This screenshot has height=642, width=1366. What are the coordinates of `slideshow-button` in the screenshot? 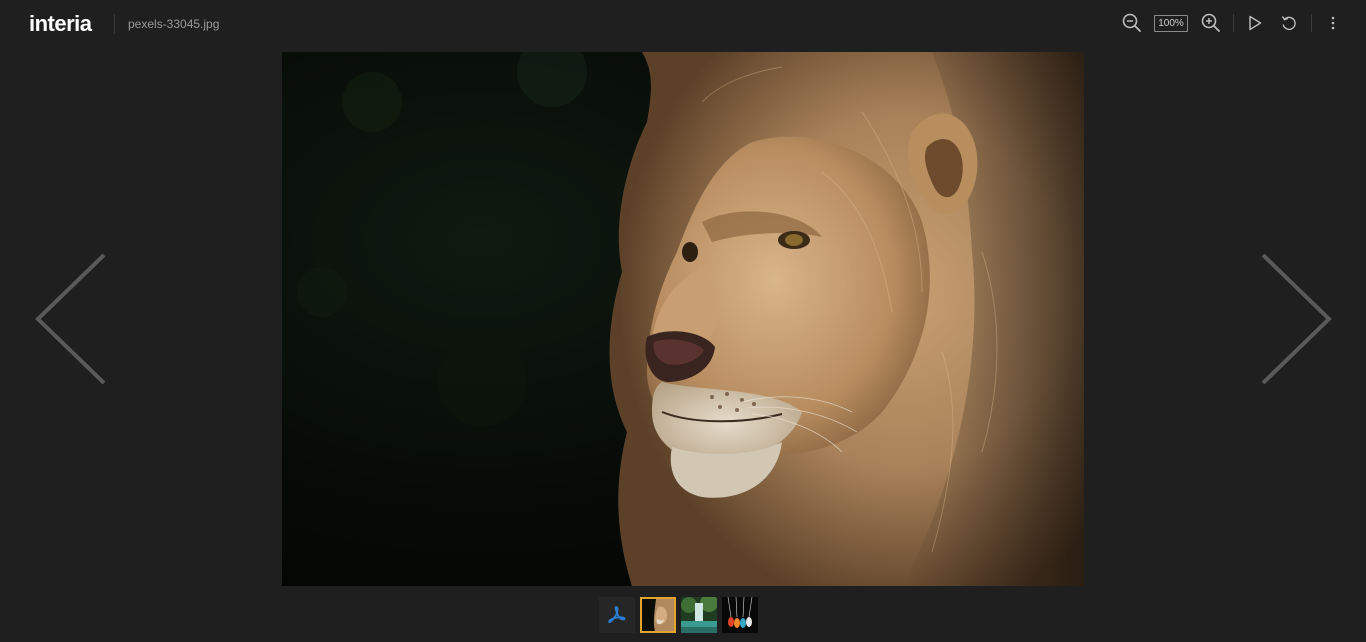 It's located at (1255, 23).